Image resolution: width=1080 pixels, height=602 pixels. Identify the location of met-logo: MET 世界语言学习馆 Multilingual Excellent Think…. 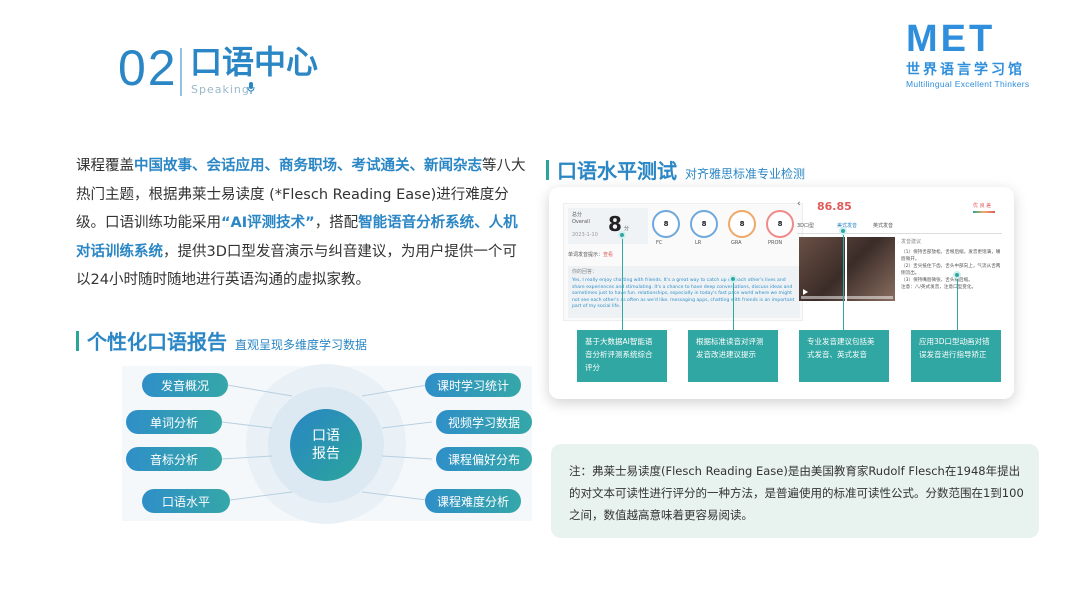
(978, 54).